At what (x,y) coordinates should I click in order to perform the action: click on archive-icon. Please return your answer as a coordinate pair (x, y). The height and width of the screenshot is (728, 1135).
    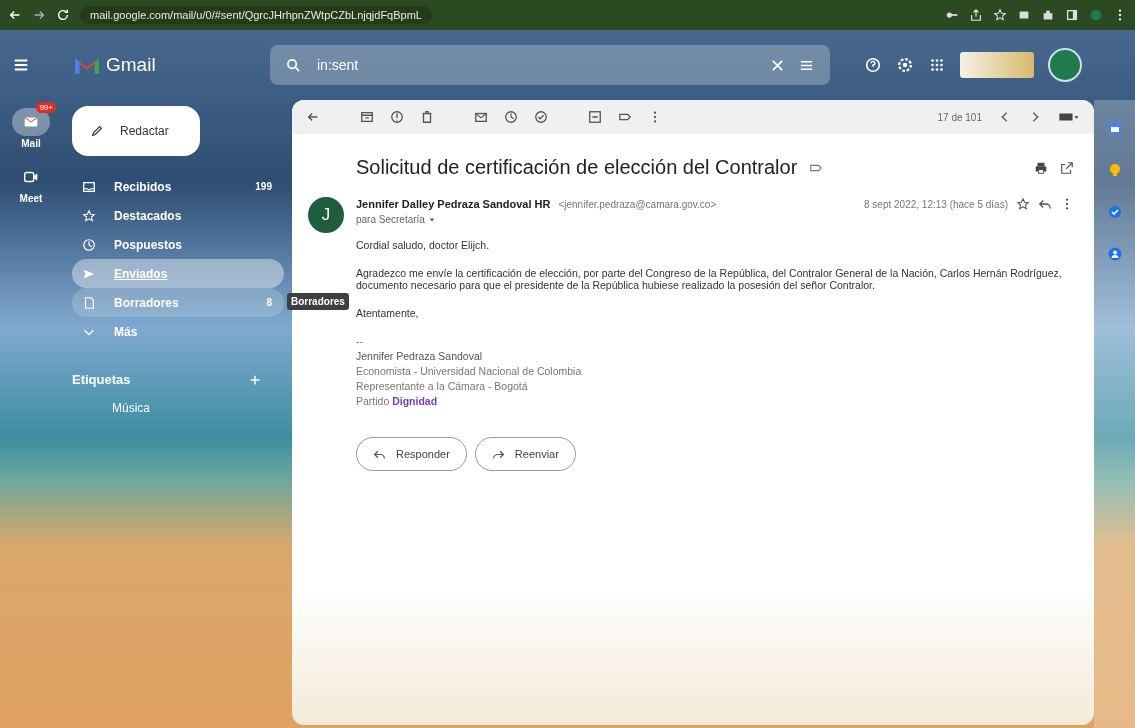
    Looking at the image, I should click on (367, 117).